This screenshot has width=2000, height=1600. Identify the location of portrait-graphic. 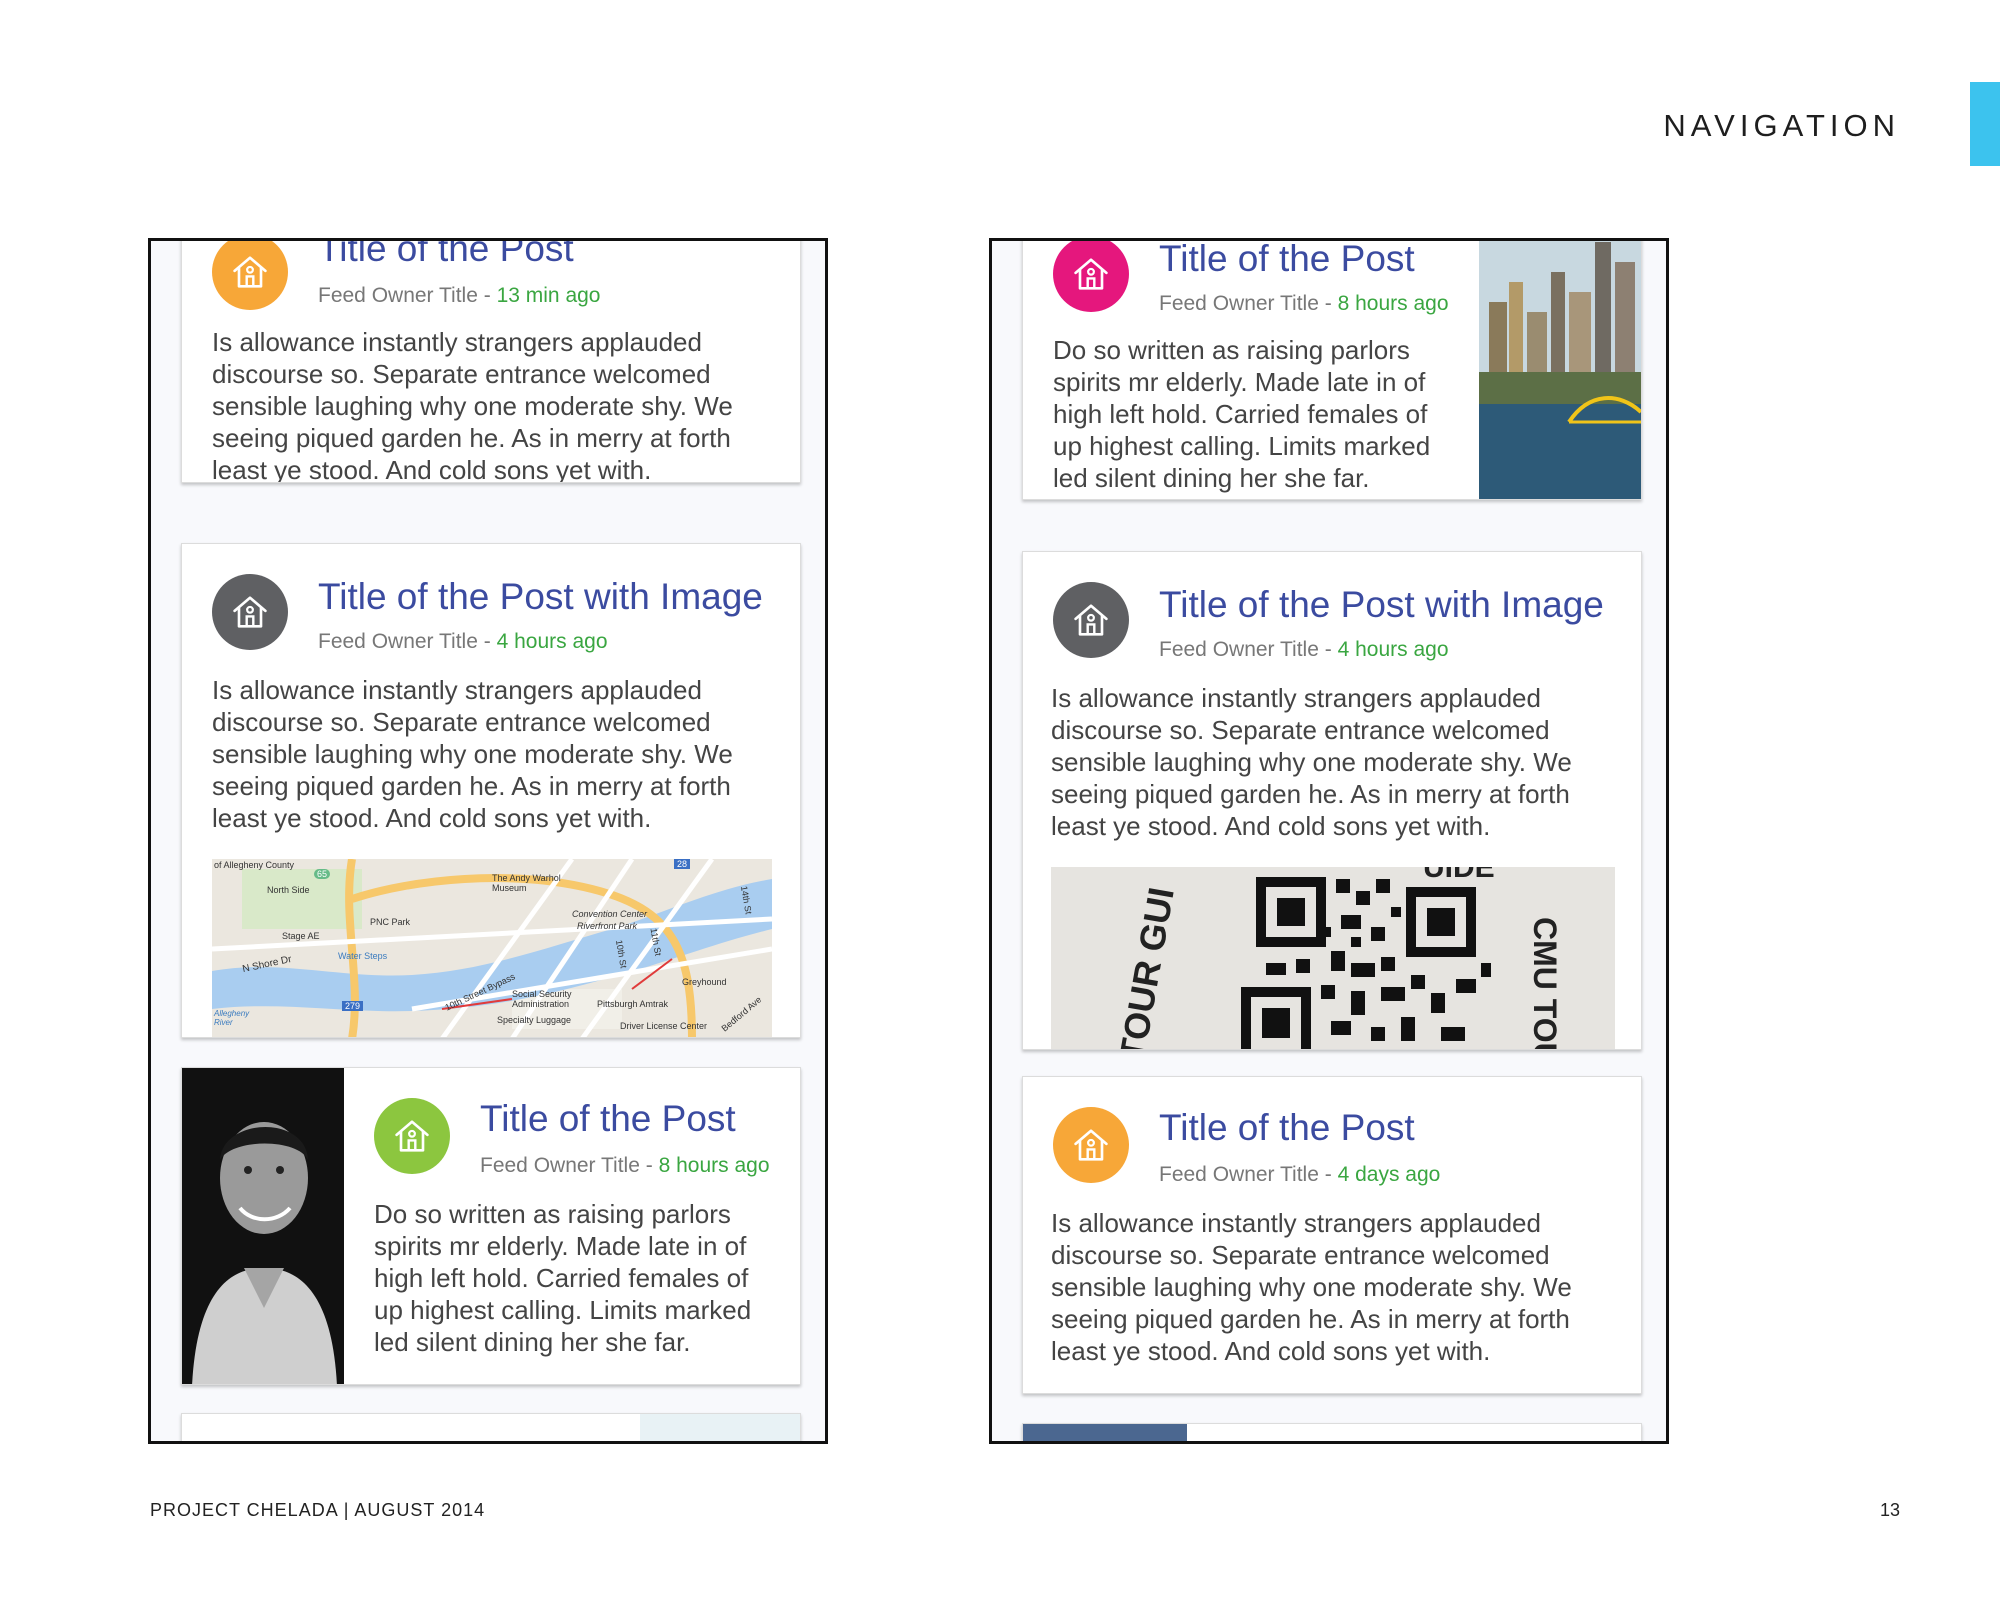
(263, 1226).